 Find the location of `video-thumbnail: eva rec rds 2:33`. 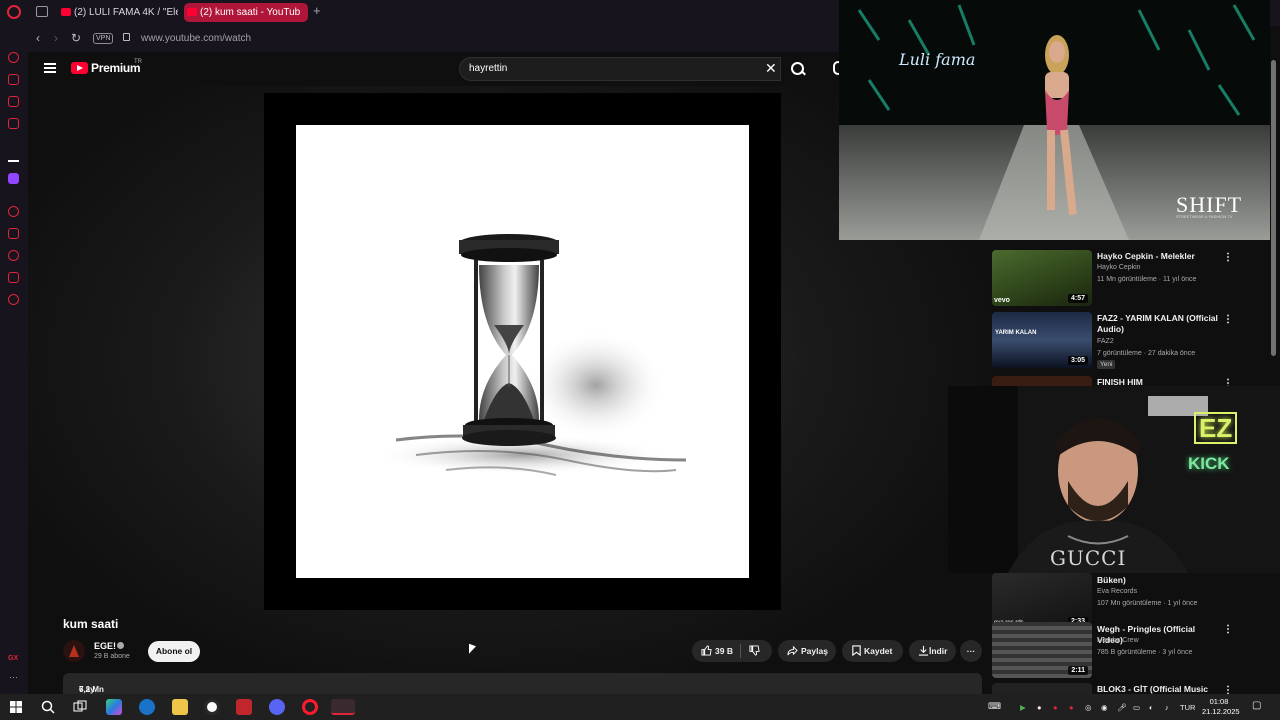

video-thumbnail: eva rec rds 2:33 is located at coordinates (1042, 601).